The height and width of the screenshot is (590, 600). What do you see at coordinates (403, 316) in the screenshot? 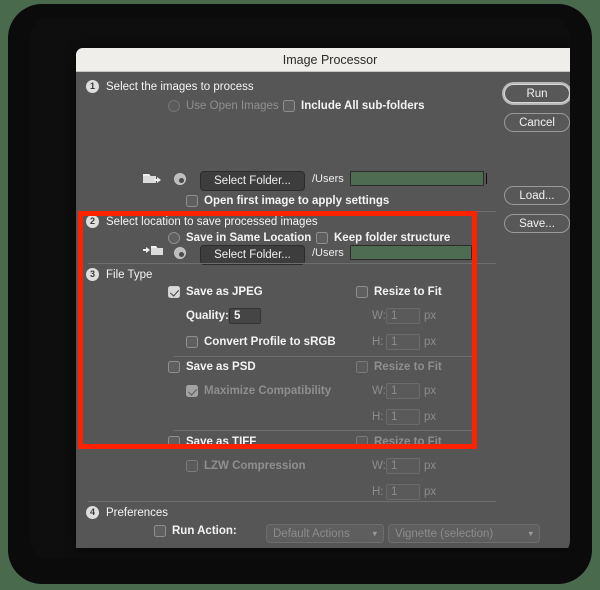
I see `jpeg-width-input: 1` at bounding box center [403, 316].